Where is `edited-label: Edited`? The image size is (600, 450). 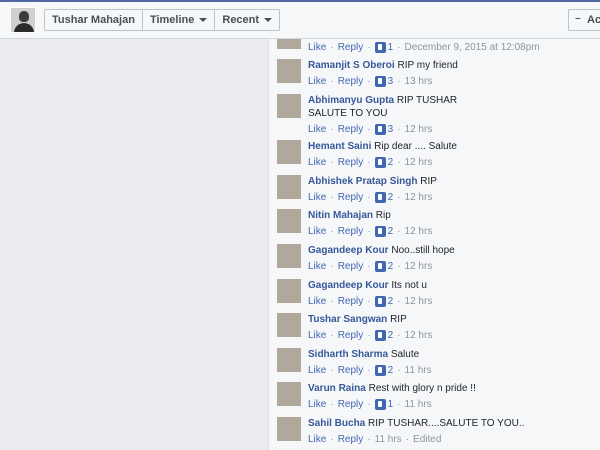
edited-label: Edited is located at coordinates (427, 439).